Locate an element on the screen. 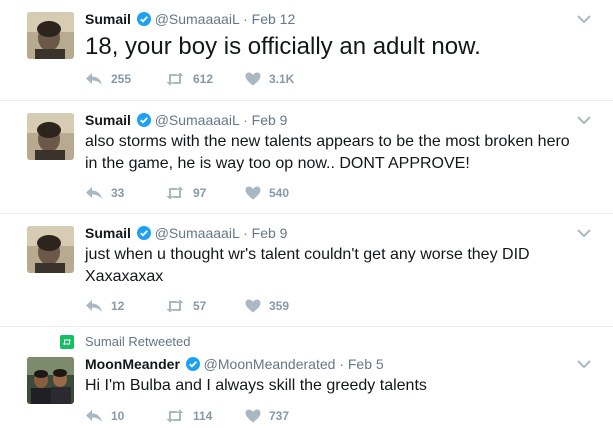 Image resolution: width=613 pixels, height=428 pixels. like-count: 3.1K is located at coordinates (282, 79).